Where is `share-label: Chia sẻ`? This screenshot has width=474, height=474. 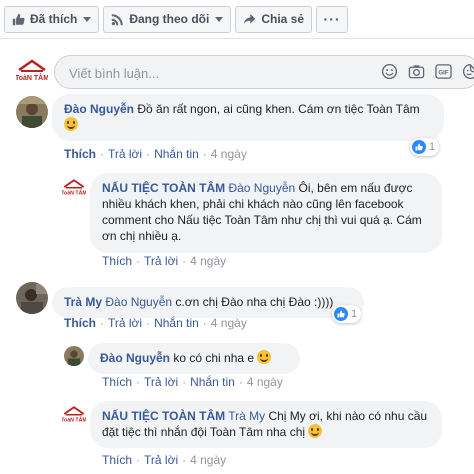 share-label: Chia sẻ is located at coordinates (283, 19).